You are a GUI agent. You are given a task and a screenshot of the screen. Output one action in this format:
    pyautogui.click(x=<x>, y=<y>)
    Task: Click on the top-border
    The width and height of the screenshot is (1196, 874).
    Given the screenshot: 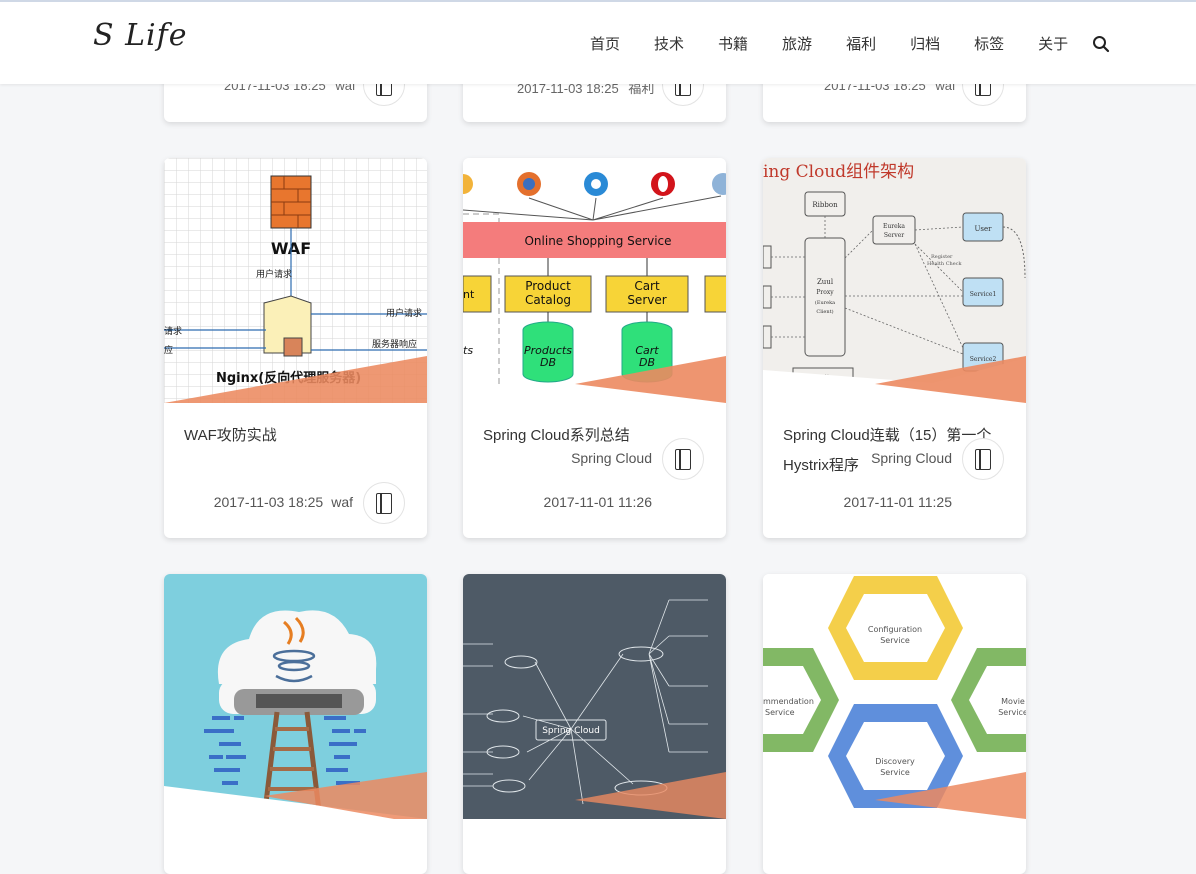 What is the action you would take?
    pyautogui.click(x=598, y=1)
    